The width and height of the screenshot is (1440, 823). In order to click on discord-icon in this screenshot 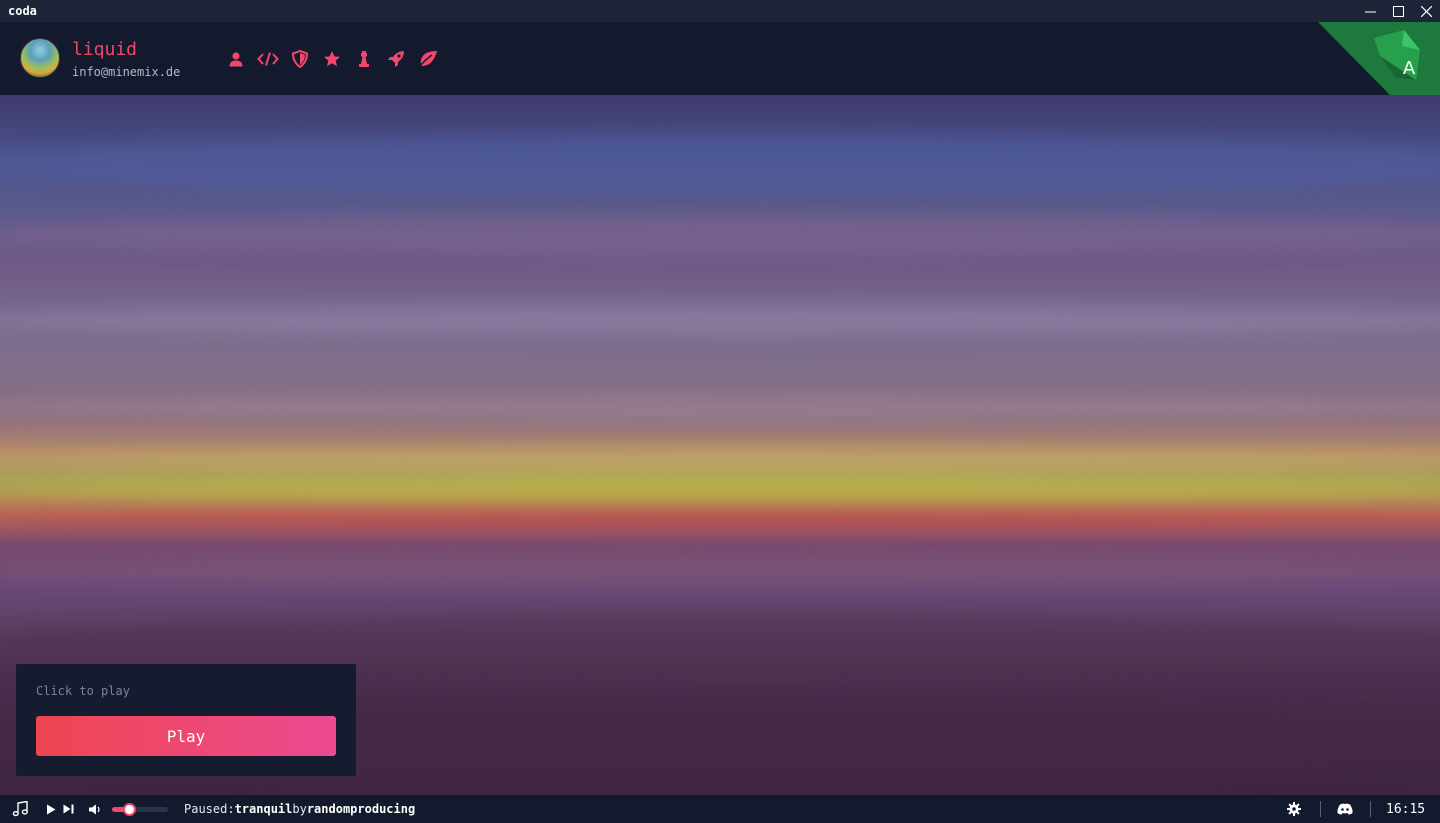, I will do `click(1345, 809)`.